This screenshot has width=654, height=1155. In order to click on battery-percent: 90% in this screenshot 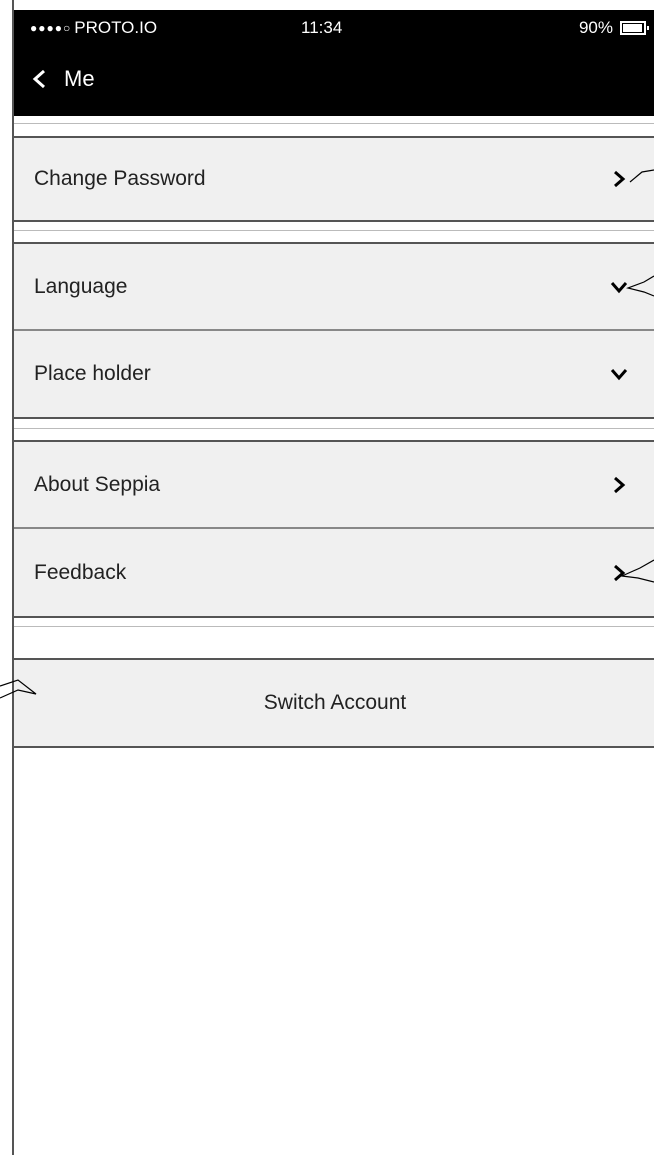, I will do `click(595, 27)`.